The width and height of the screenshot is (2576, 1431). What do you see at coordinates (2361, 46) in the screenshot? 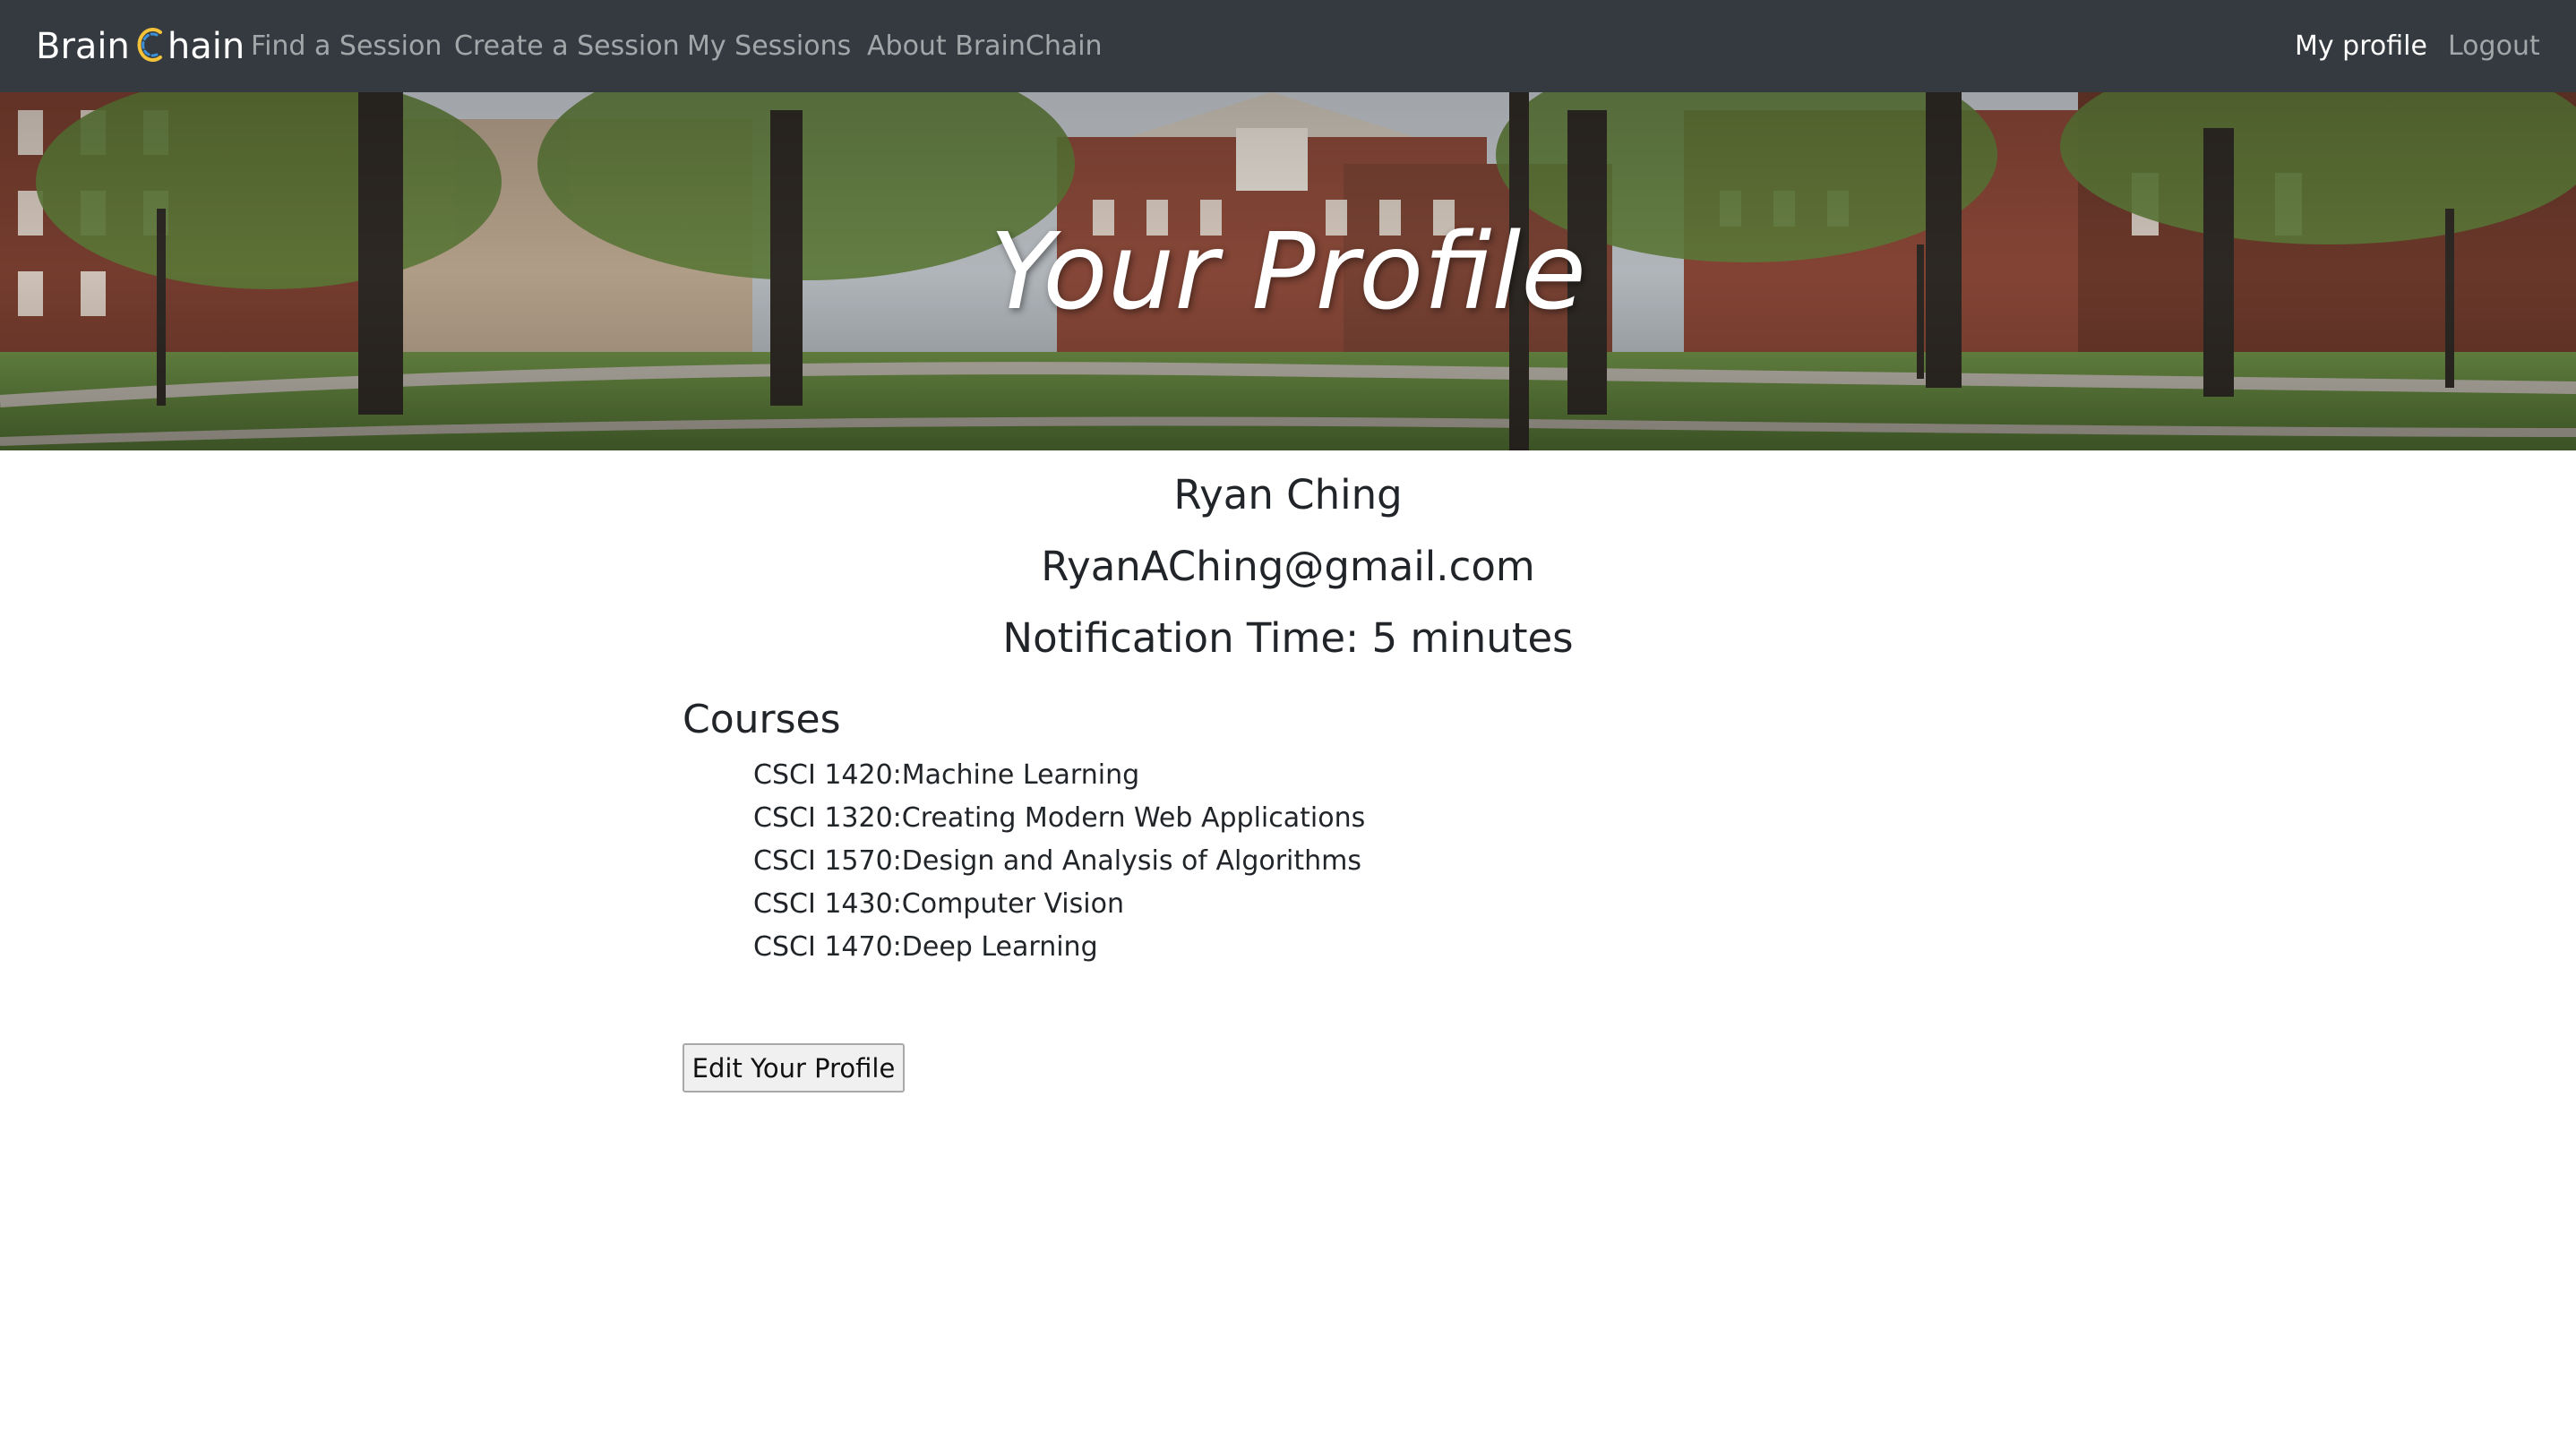
I see `nav-my-profile: My profile` at bounding box center [2361, 46].